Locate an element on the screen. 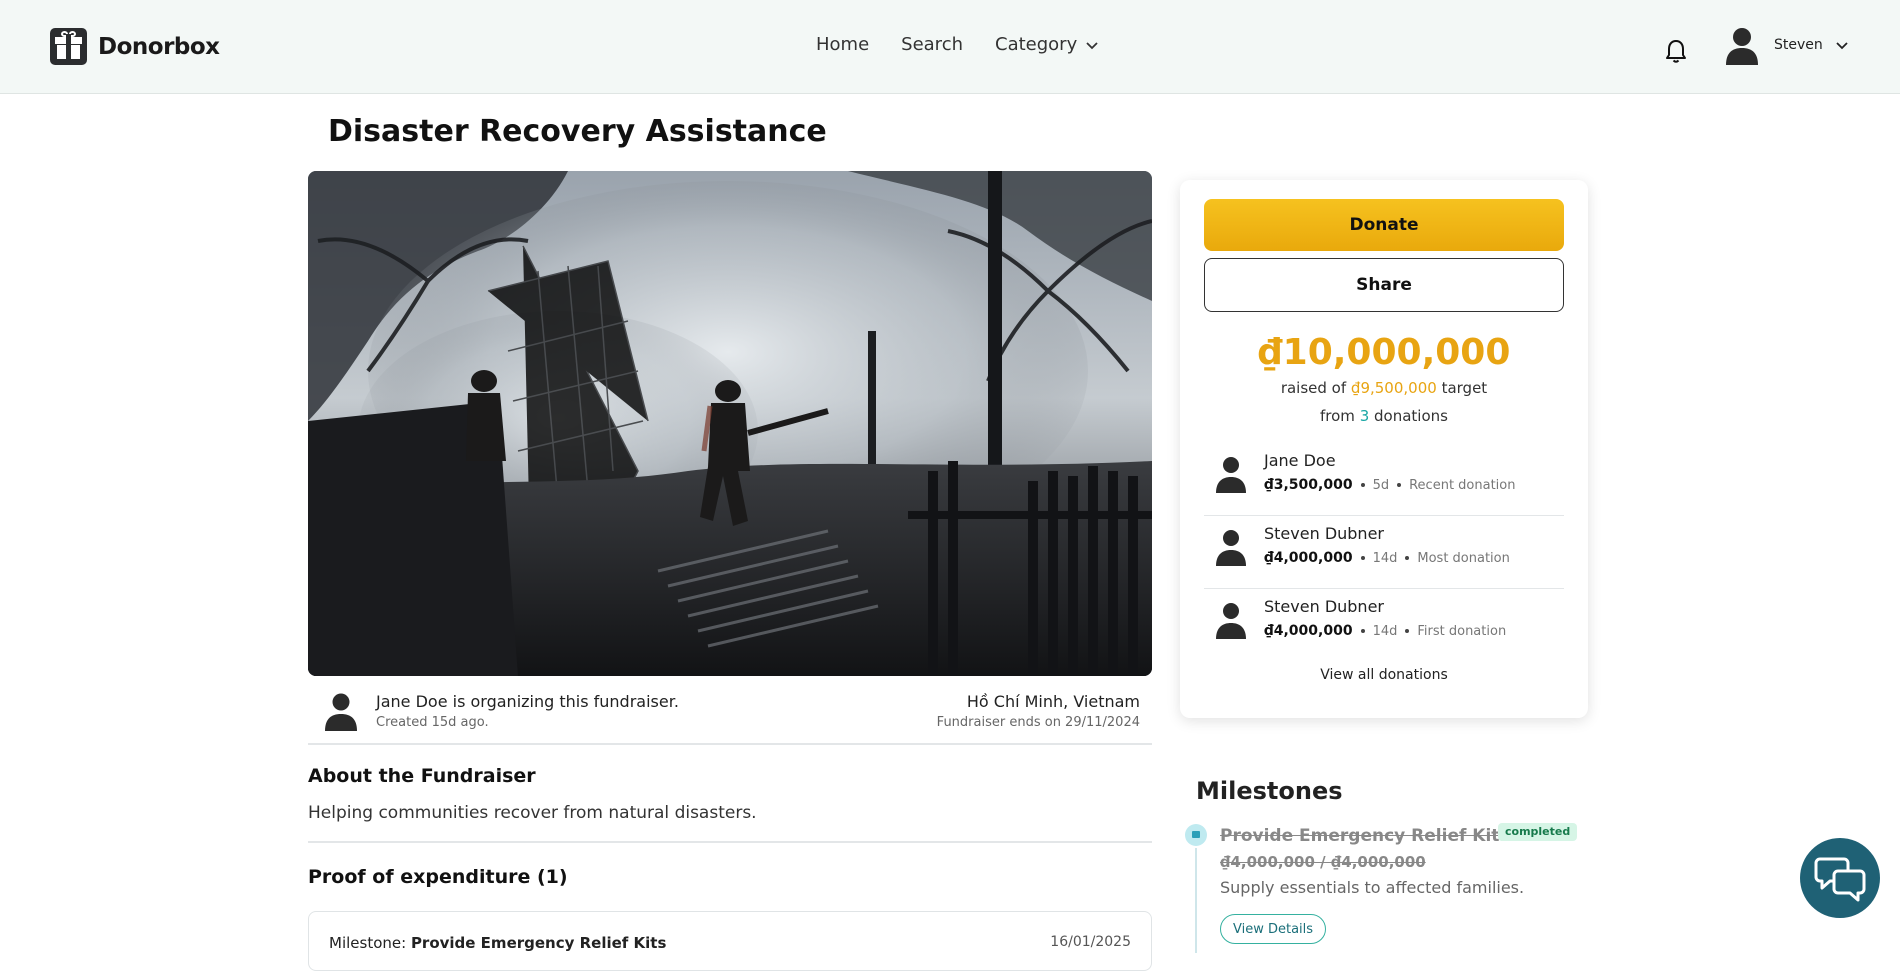 Image resolution: width=1900 pixels, height=971 pixels. donor-age: 5d is located at coordinates (1381, 485).